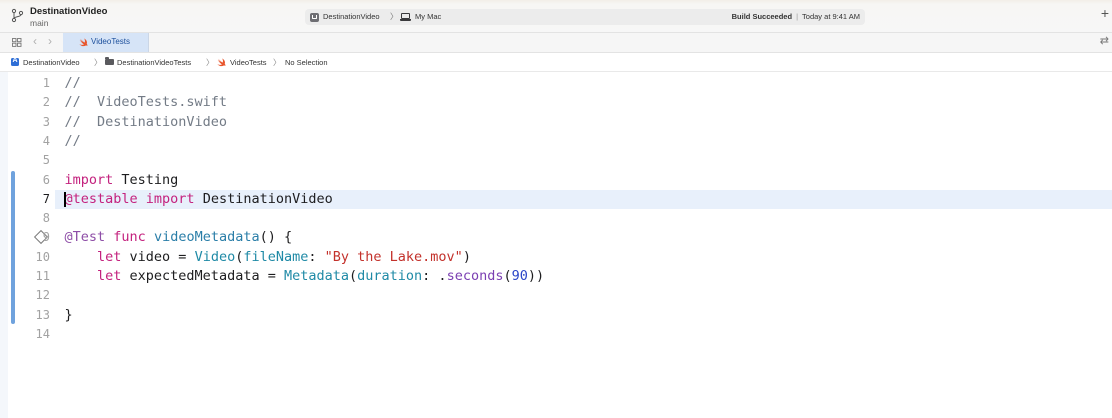  What do you see at coordinates (215, 256) in the screenshot?
I see `code-token: Video` at bounding box center [215, 256].